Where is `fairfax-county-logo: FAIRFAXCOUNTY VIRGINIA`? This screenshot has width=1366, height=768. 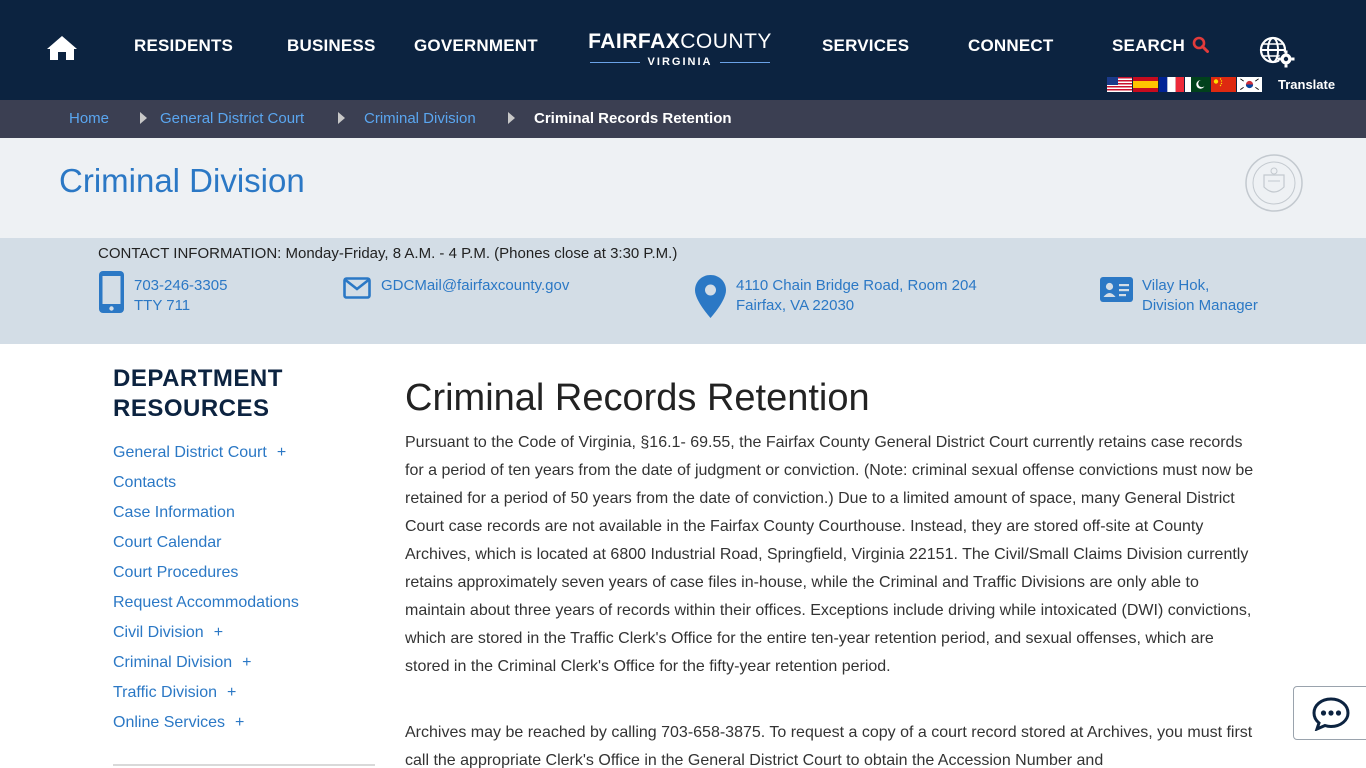
fairfax-county-logo: FAIRFAXCOUNTY VIRGINIA is located at coordinates (680, 49).